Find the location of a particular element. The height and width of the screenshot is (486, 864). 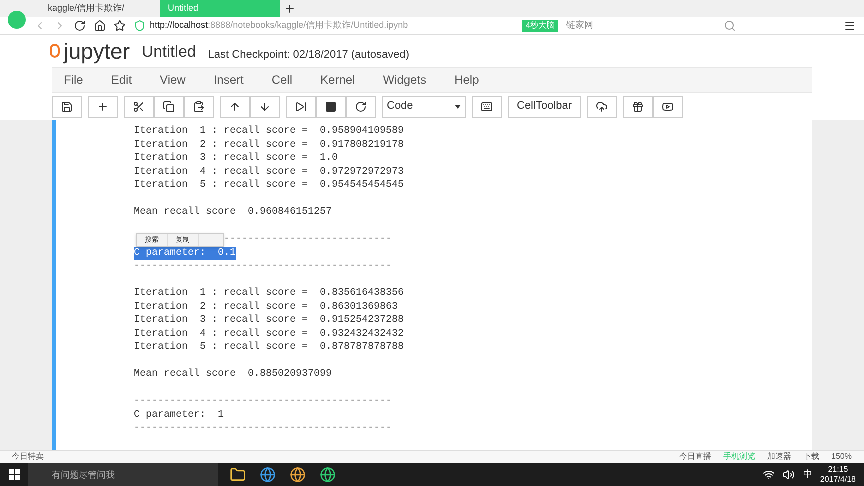

status-item: 加速器 is located at coordinates (780, 457).